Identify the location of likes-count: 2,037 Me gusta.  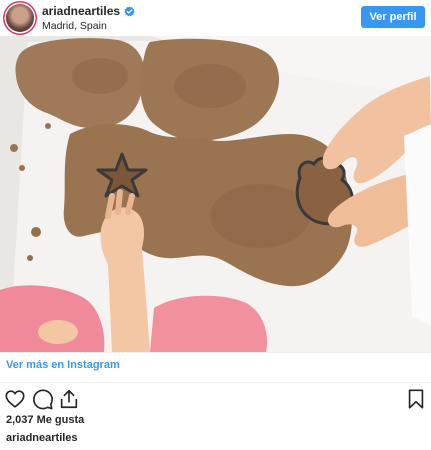
(45, 420).